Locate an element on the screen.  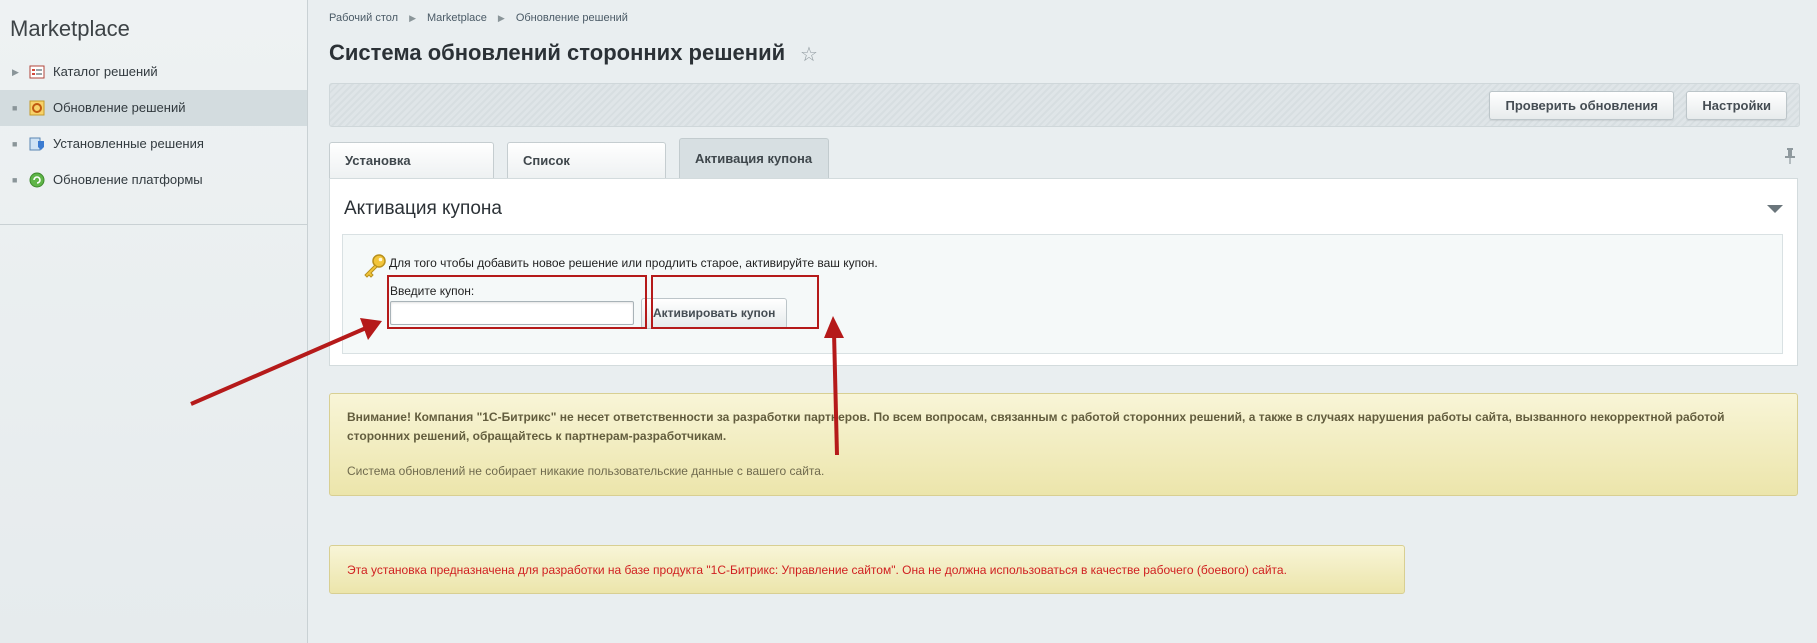
update-solutions-icon is located at coordinates (37, 108).